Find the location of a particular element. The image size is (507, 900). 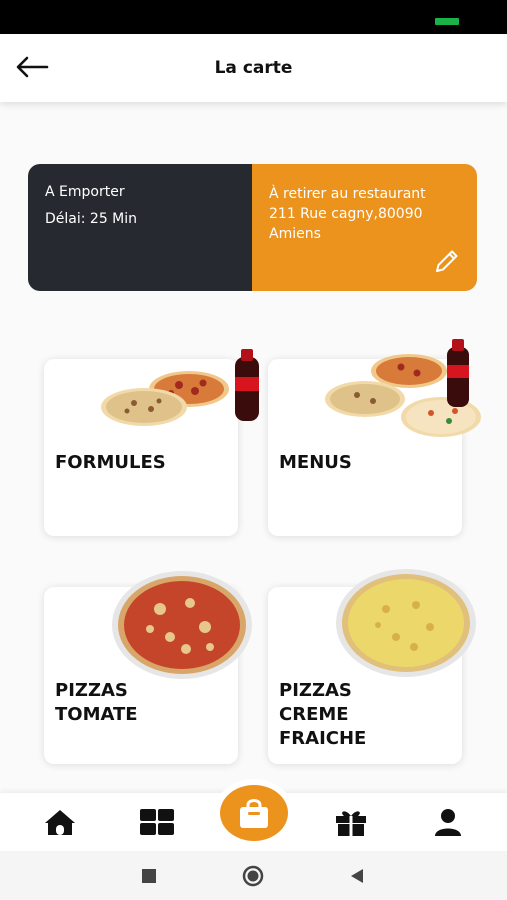

gift-icon is located at coordinates (351, 823).